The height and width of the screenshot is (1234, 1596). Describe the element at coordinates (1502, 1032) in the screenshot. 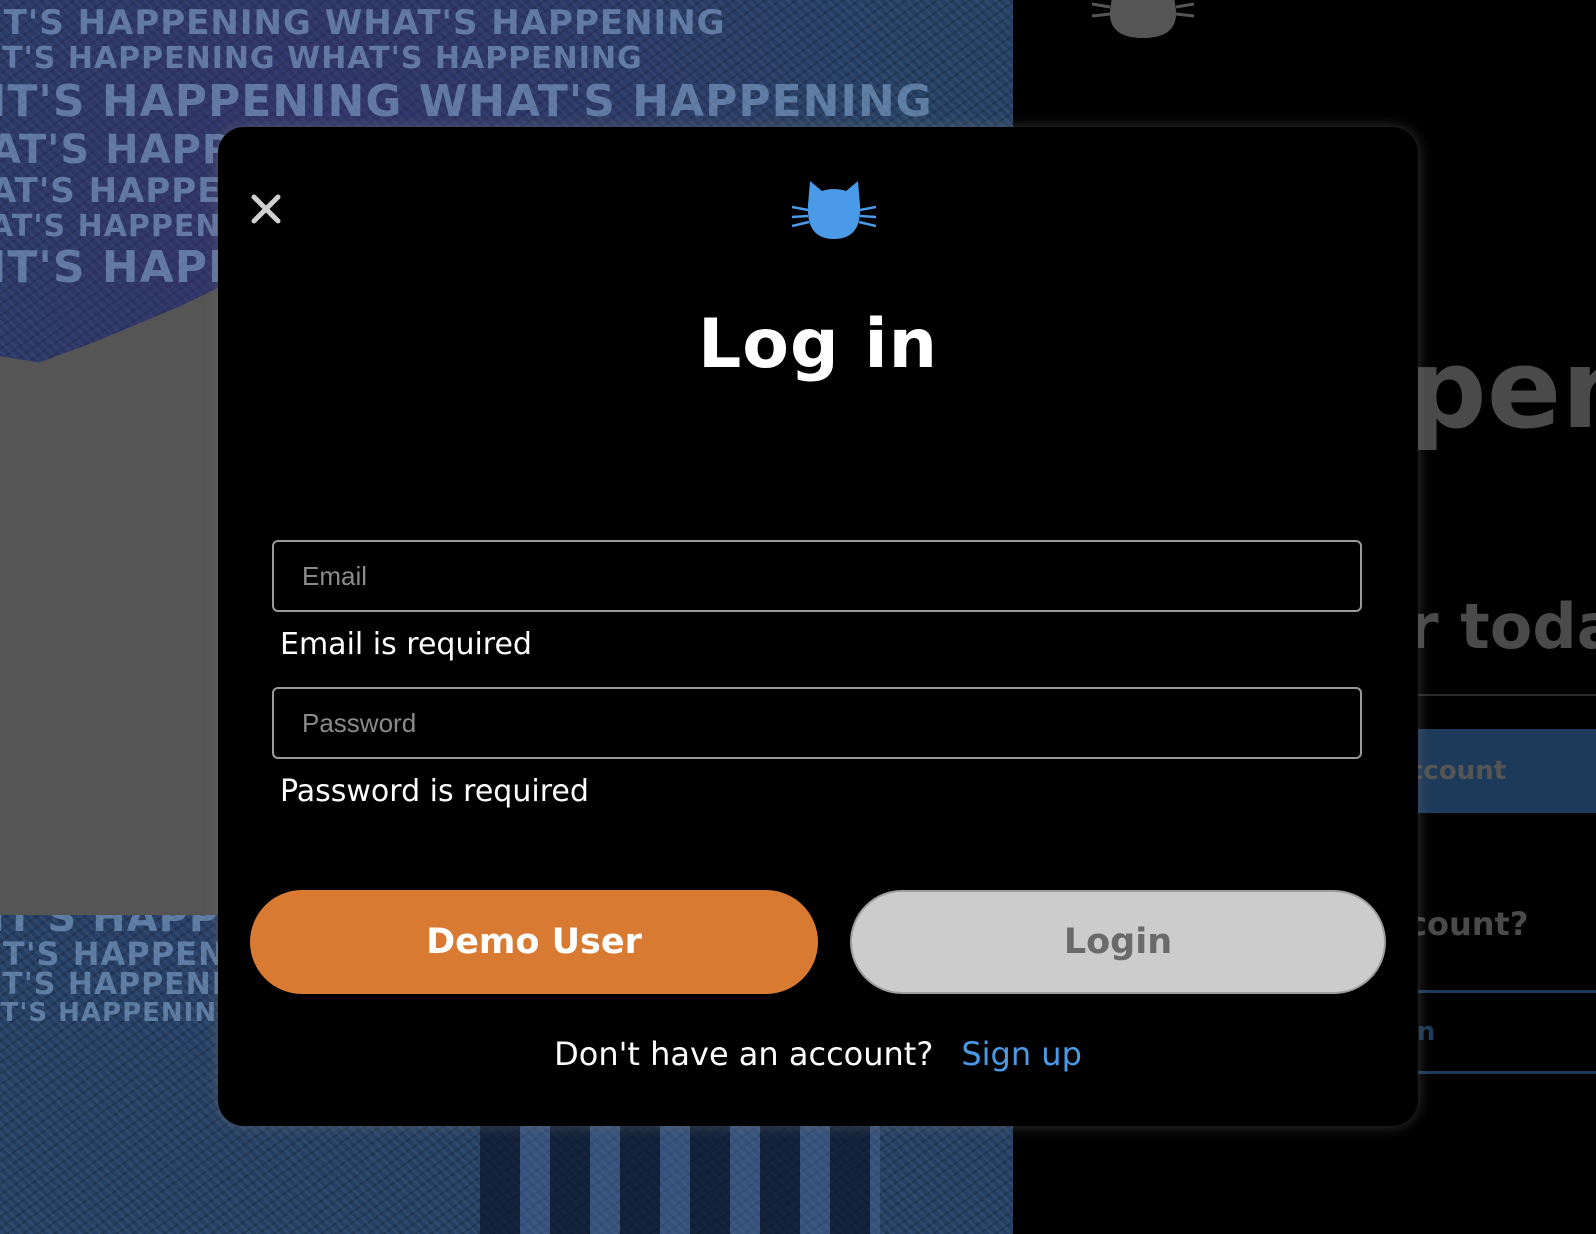

I see `background-sign-in-button: in` at that location.